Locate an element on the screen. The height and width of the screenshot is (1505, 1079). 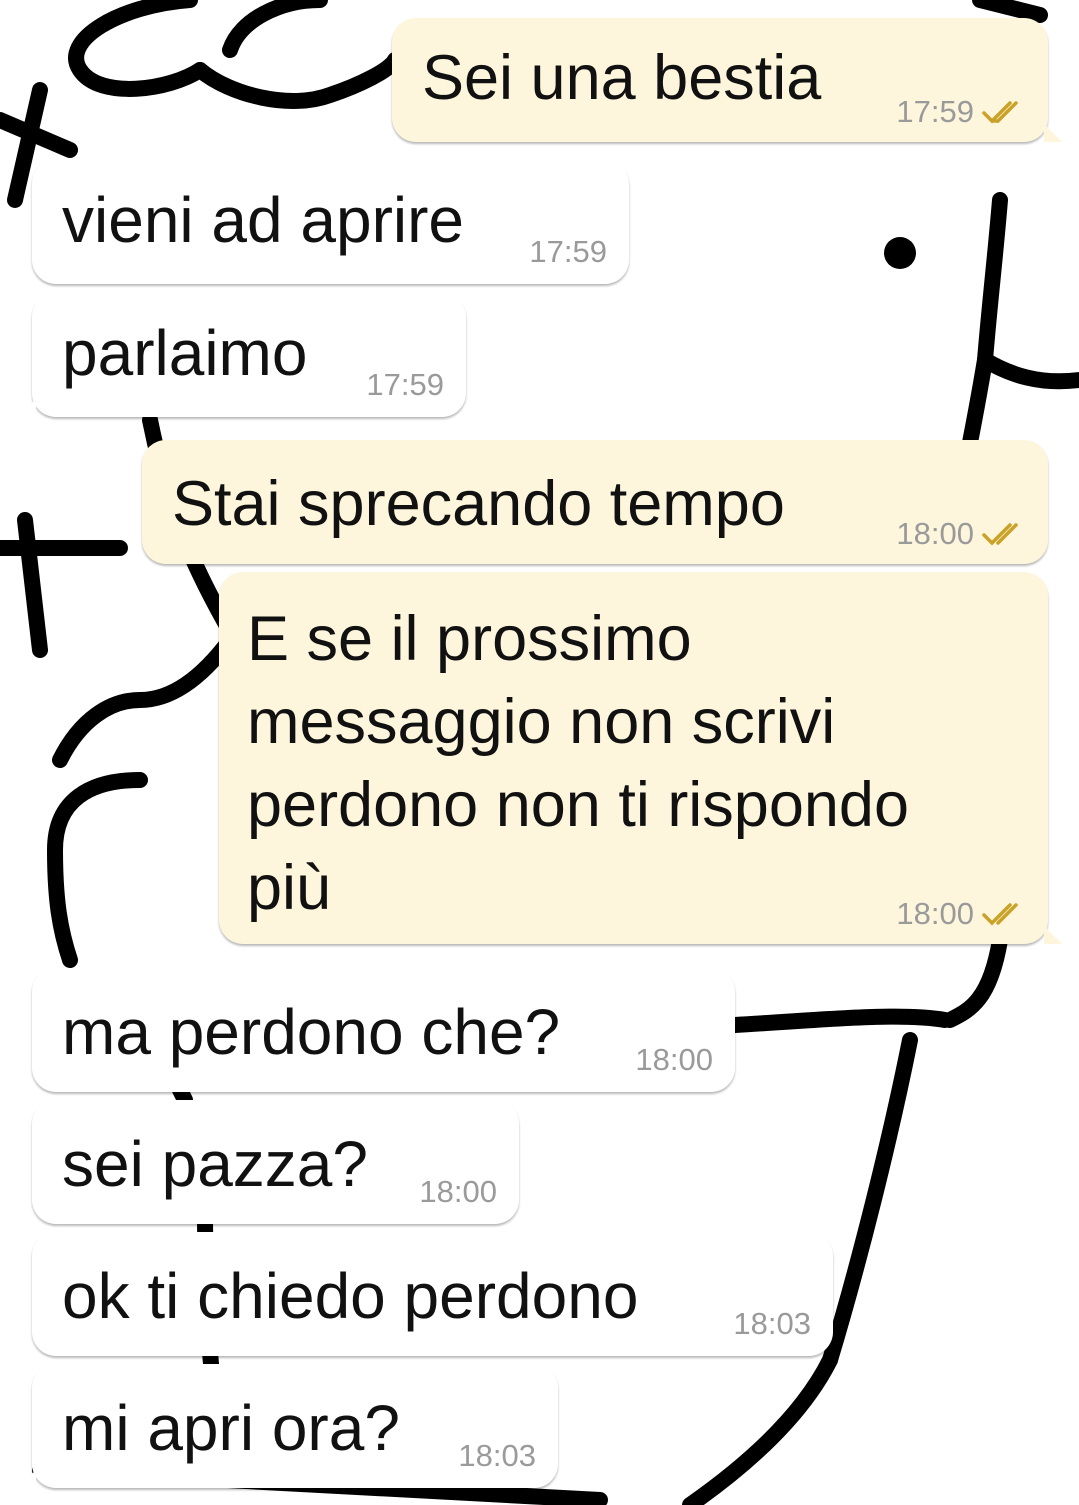
incoming-message: mi apri ora? 18:03 is located at coordinates (288, 1426).